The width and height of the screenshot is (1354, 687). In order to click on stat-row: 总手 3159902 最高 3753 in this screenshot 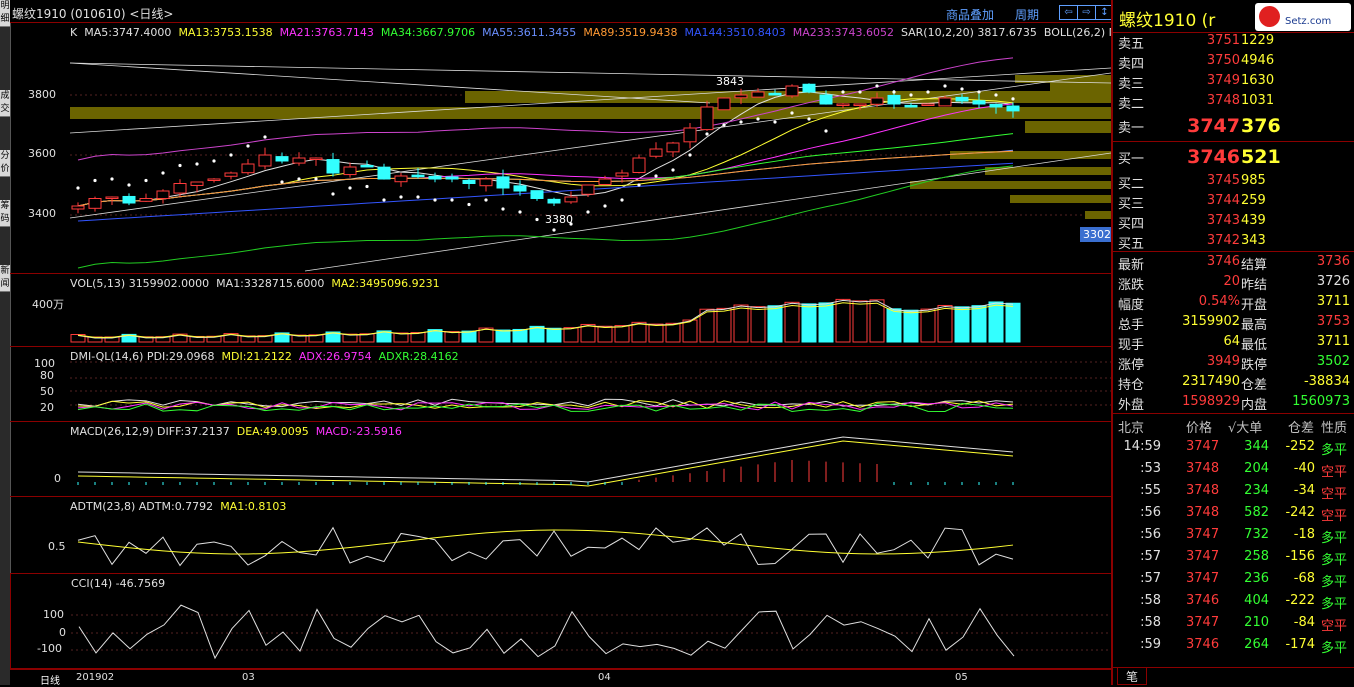, I will do `click(1234, 323)`.